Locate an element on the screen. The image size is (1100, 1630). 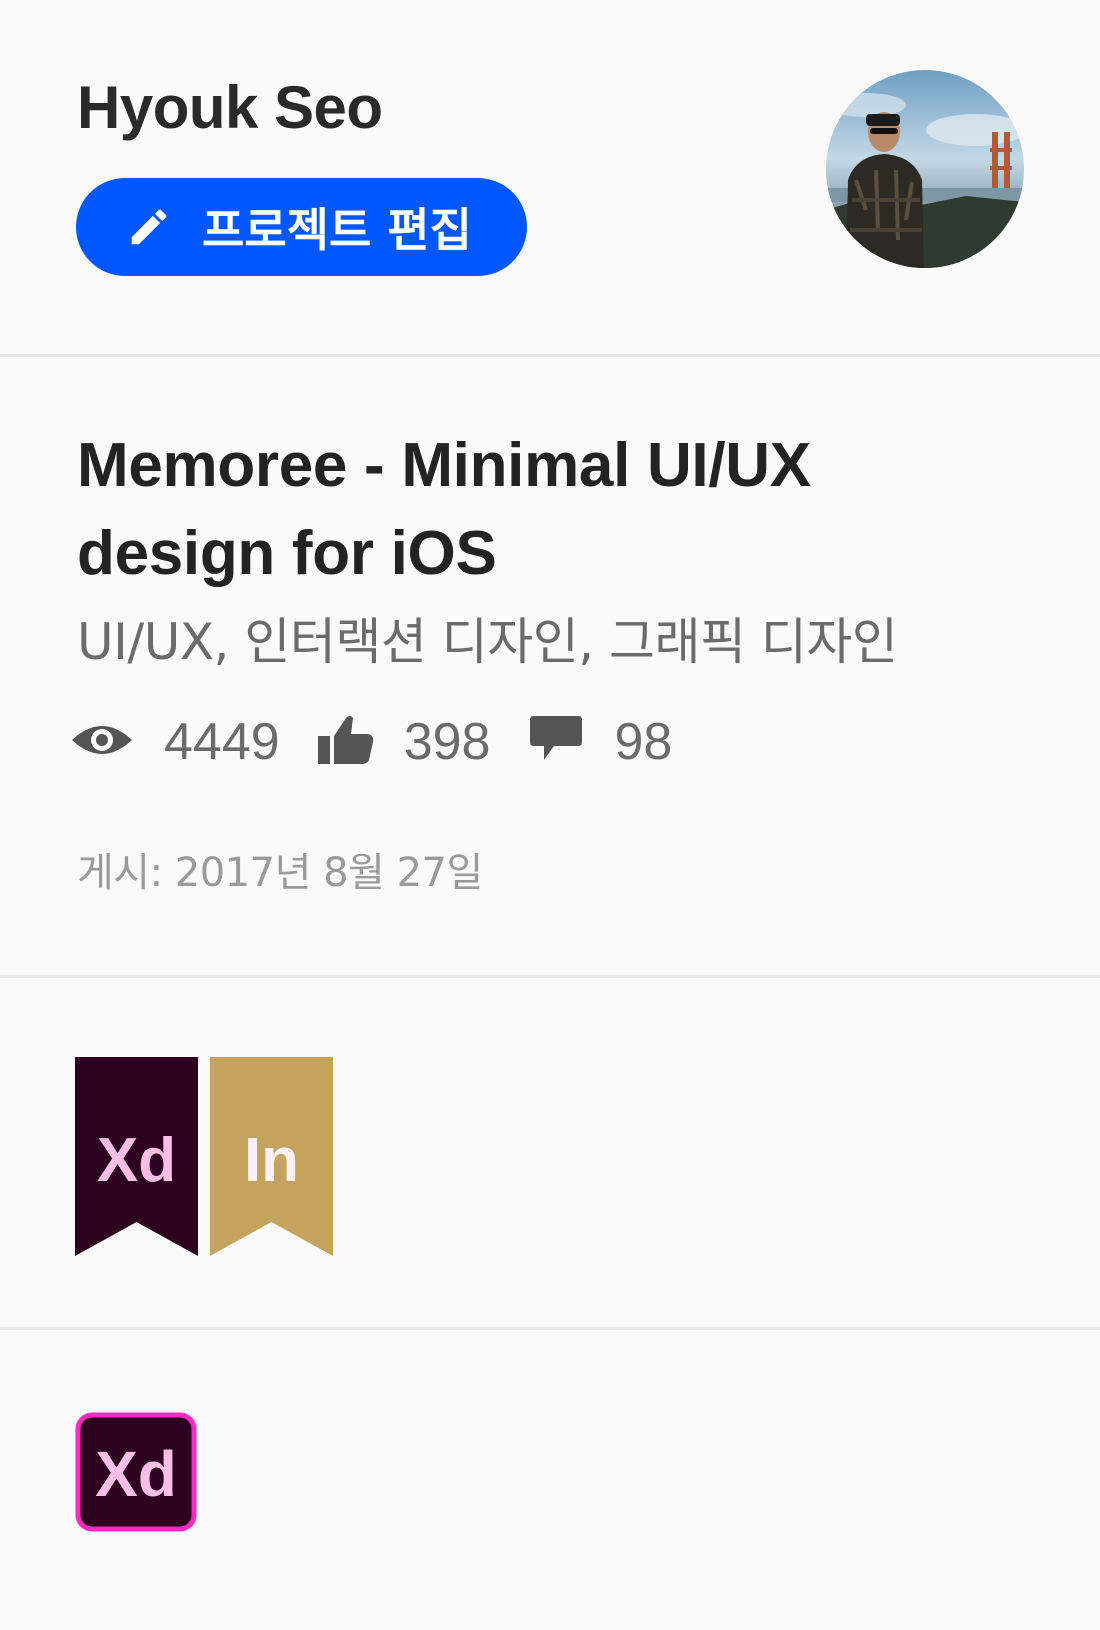
thumbs-up-icon is located at coordinates (345, 742).